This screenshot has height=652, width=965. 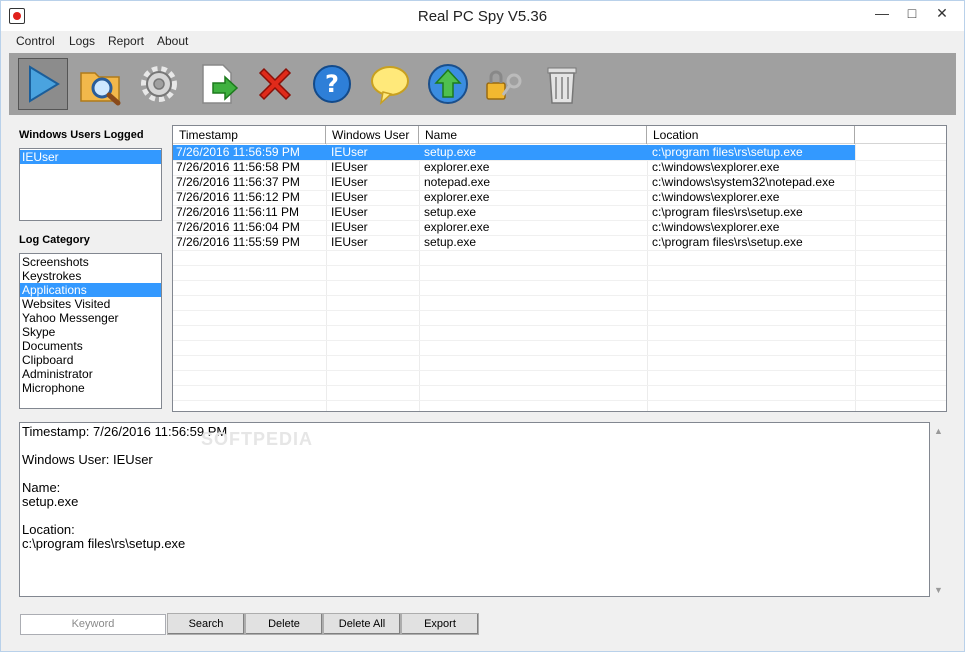 I want to click on list-item: Applications, so click(x=90, y=290).